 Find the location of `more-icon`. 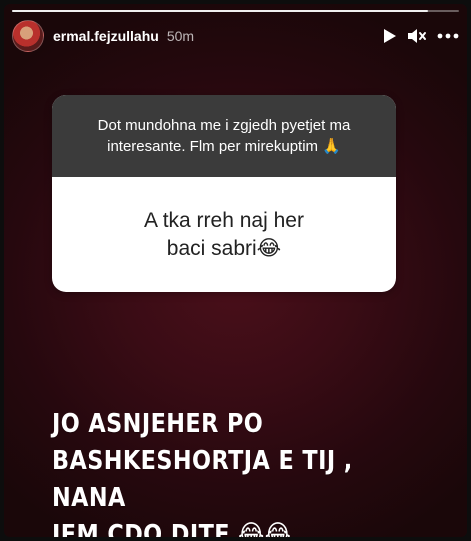

more-icon is located at coordinates (448, 36).